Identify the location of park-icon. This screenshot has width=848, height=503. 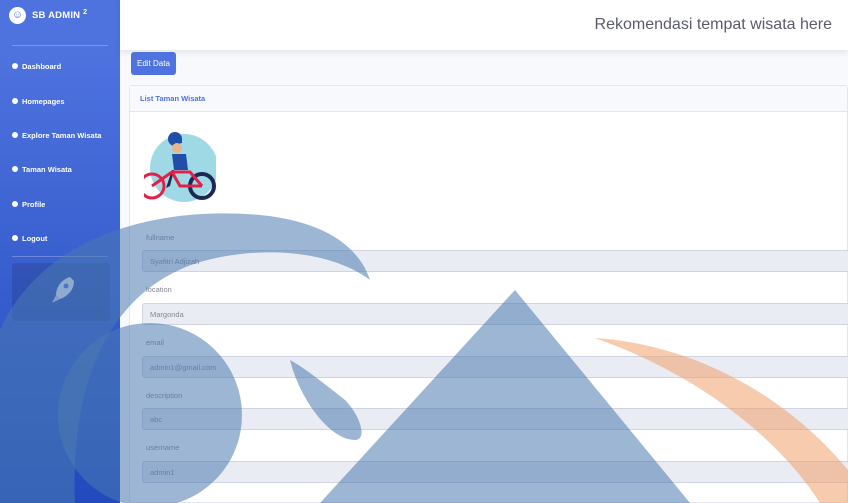
(15, 169).